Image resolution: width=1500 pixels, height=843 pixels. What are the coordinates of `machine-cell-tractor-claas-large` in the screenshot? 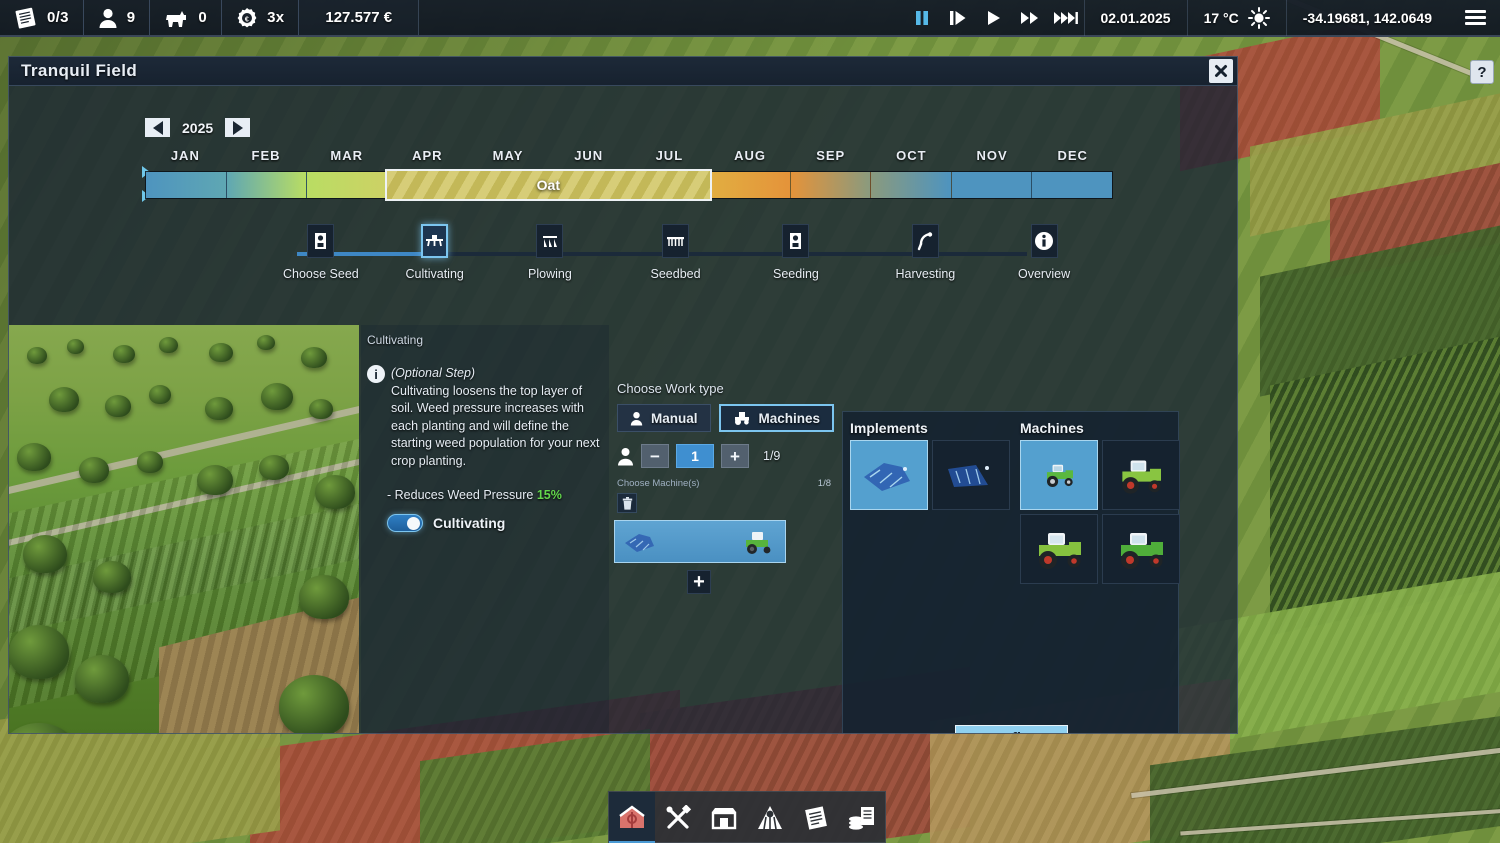 It's located at (1059, 549).